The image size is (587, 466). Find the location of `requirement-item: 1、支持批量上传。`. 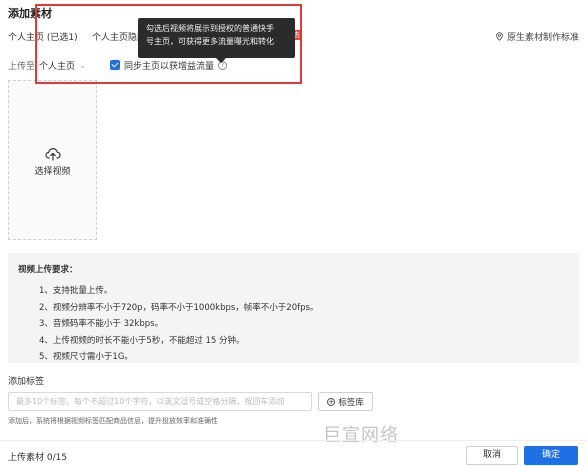

requirement-item: 1、支持批量上传。 is located at coordinates (76, 291).